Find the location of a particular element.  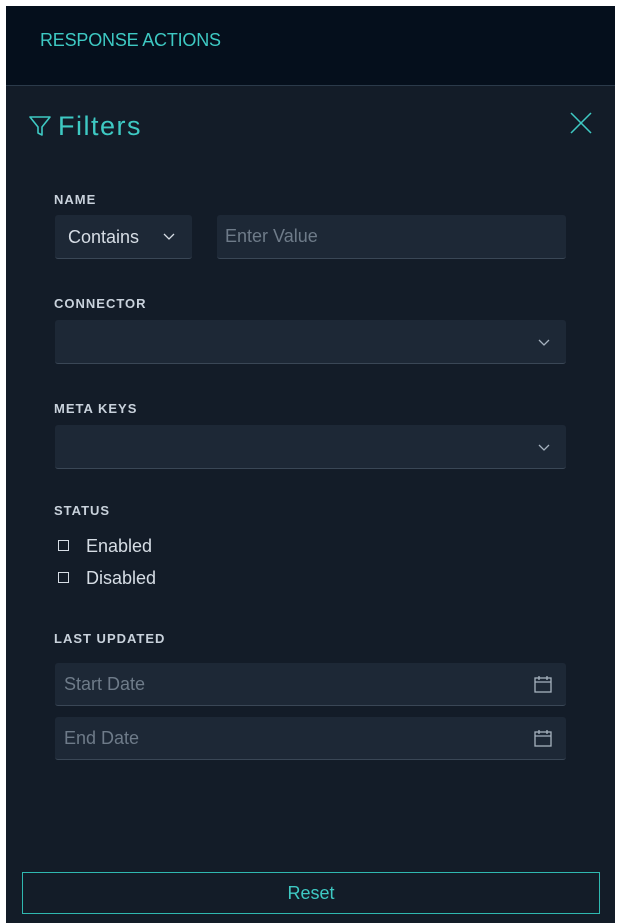

filter-funnel-icon is located at coordinates (40, 126).